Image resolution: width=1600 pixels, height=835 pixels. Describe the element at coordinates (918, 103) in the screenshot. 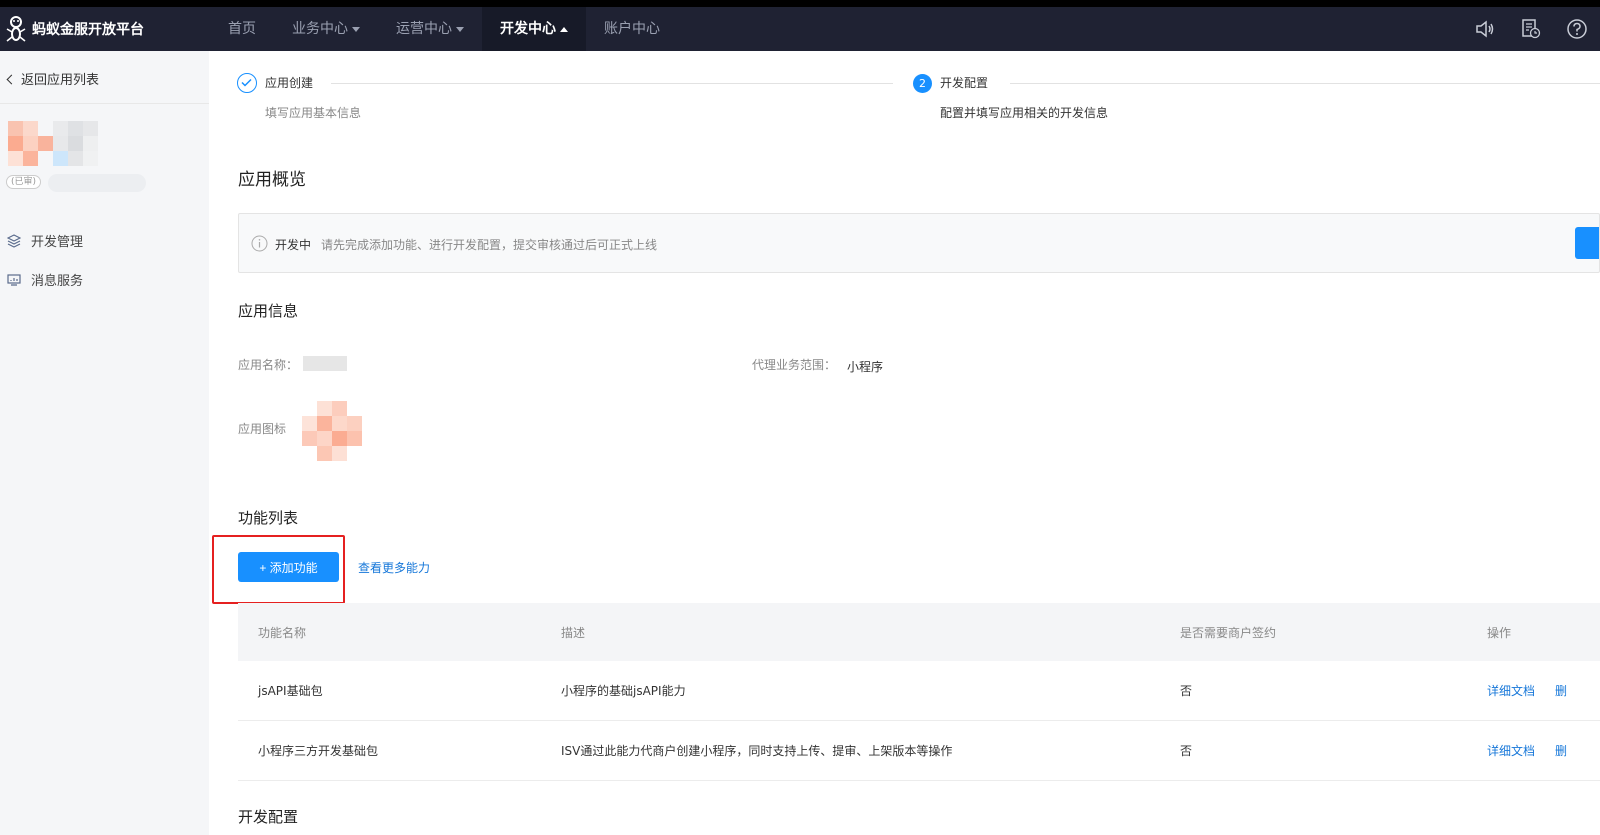

I see `progress-steps: 应用创建 填写应用基本信息 2 开发配置 配置并填写应用相关的开发信息` at that location.